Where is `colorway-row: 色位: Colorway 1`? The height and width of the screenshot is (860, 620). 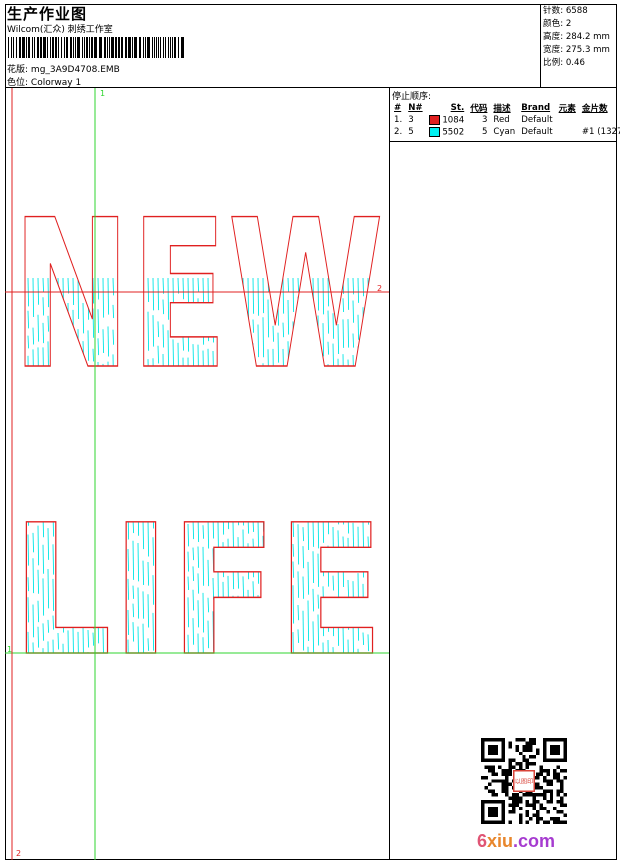
colorway-row: 色位: Colorway 1 is located at coordinates (44, 81).